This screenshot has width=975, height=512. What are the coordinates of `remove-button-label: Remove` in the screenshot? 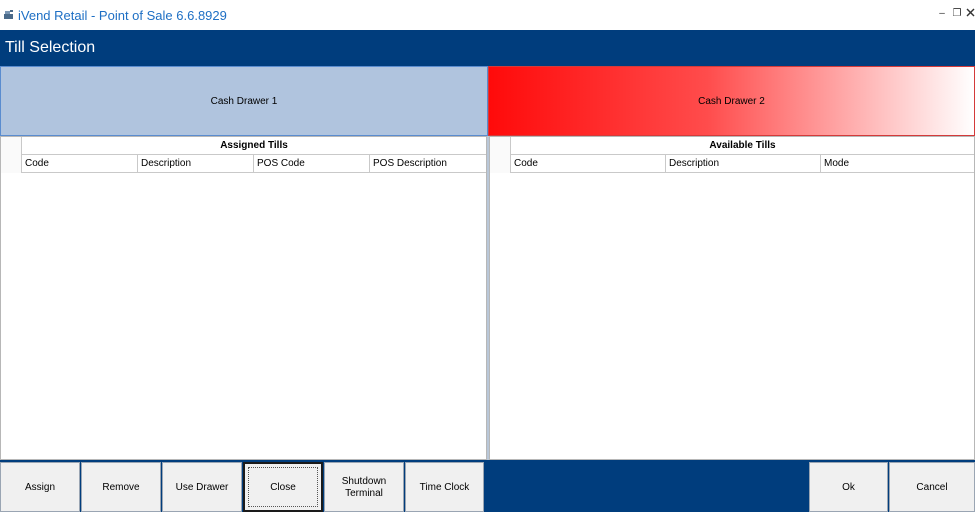 It's located at (121, 487).